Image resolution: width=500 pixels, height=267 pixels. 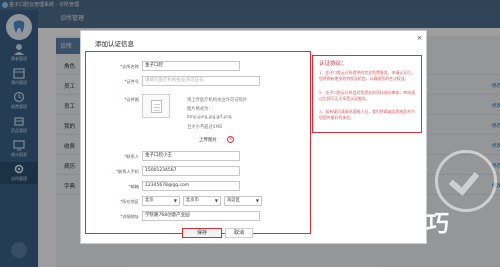 What do you see at coordinates (367, 114) in the screenshot?
I see `agreement-item: 3、如有疑问请联系客服人员，我们将竭诚为您服务并为您提供更好的体验。` at bounding box center [367, 114].